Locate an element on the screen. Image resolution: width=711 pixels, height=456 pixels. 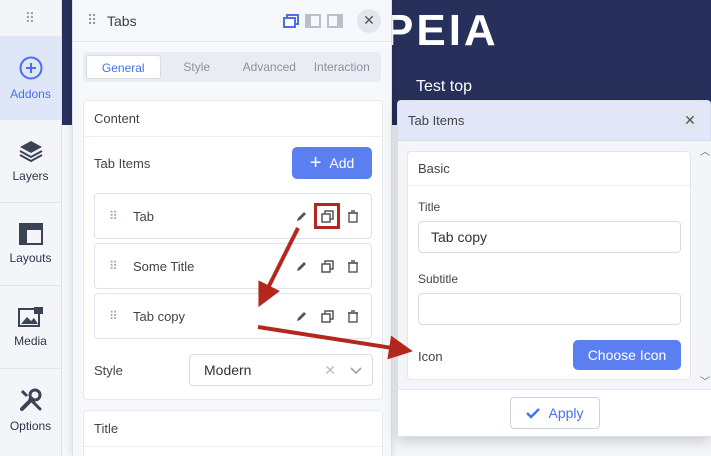
title-field-label: Title is located at coordinates (429, 207).